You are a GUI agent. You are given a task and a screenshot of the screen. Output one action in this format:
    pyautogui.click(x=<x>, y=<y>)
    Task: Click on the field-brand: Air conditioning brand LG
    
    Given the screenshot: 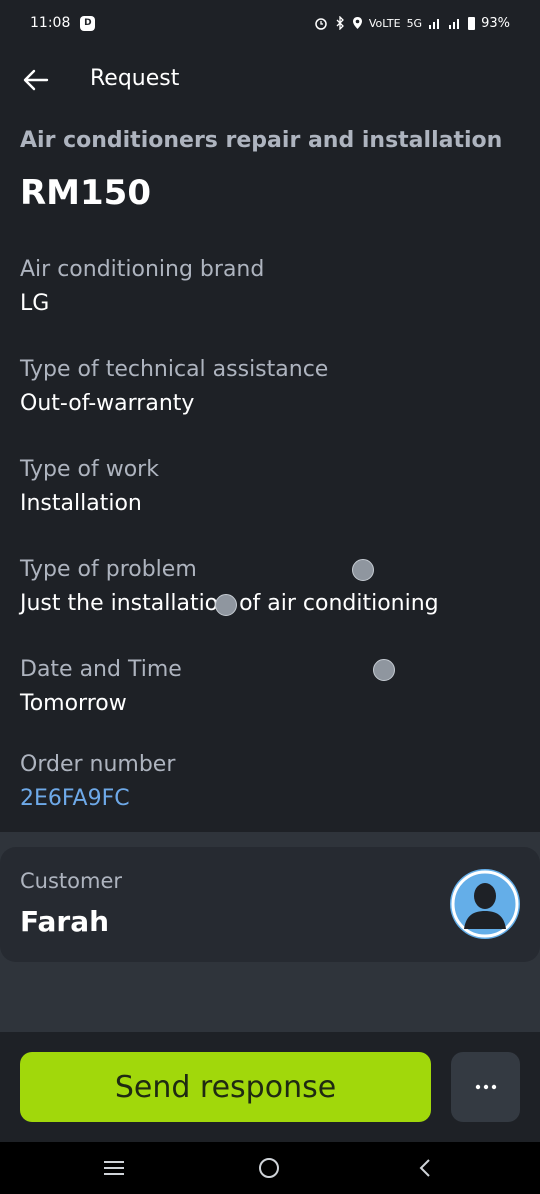 What is the action you would take?
    pyautogui.click(x=270, y=287)
    